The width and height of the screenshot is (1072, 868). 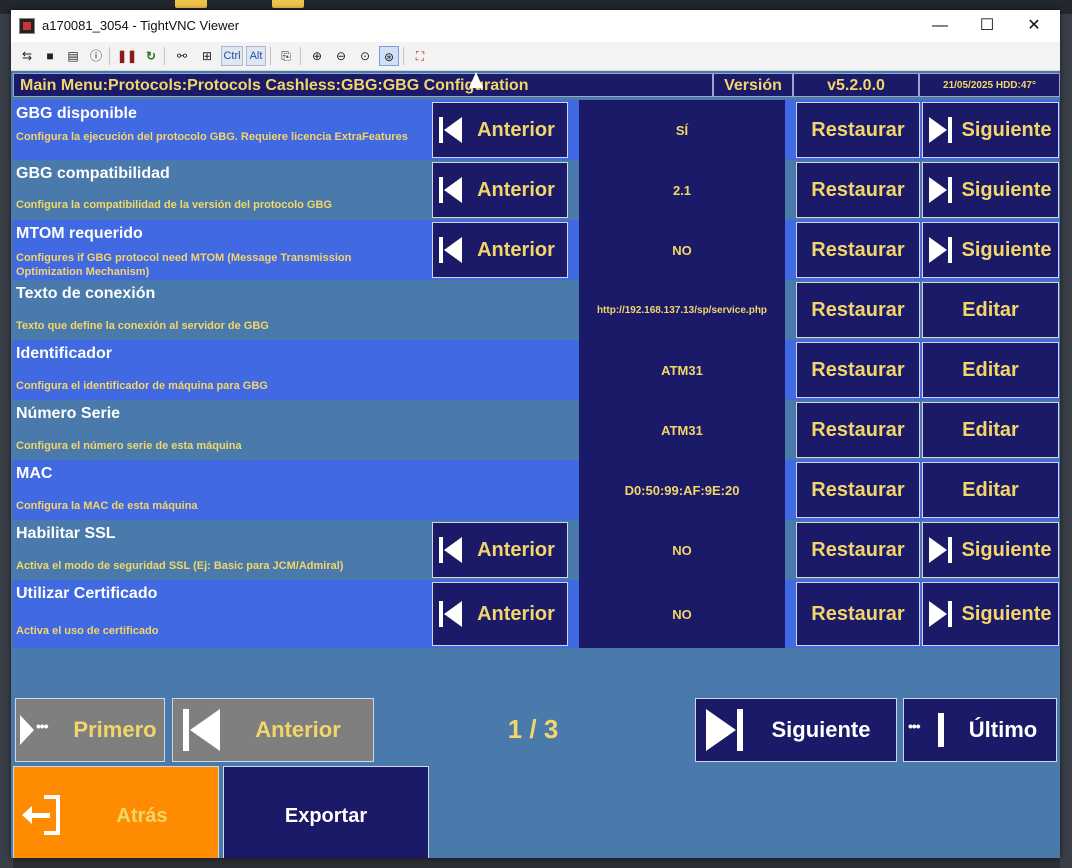 I want to click on mouse-cursor-icon, so click(x=476, y=80).